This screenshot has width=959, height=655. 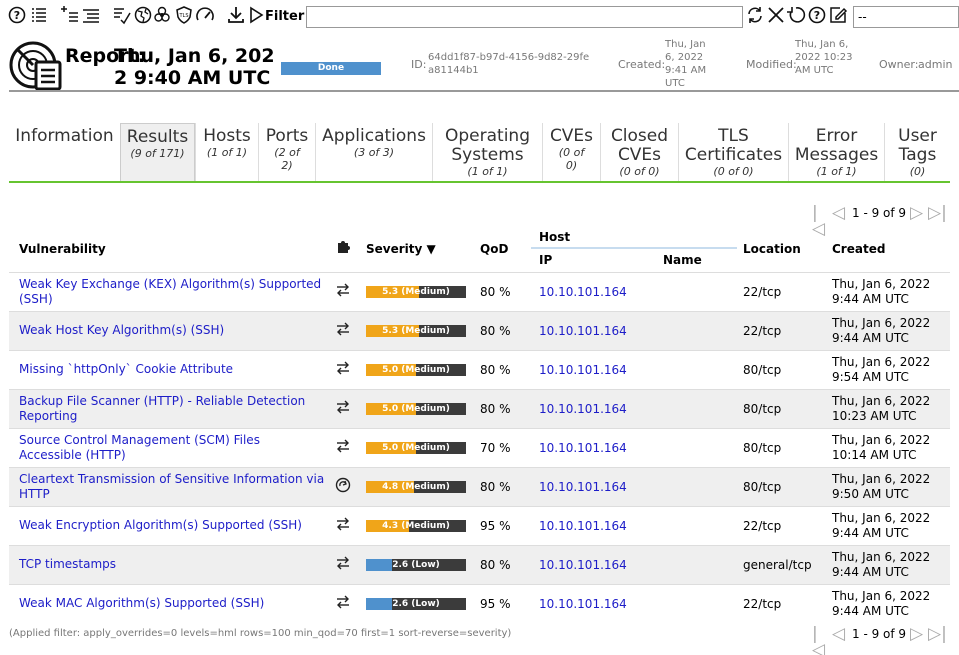 What do you see at coordinates (91, 15) in the screenshot?
I see `details-list-icon` at bounding box center [91, 15].